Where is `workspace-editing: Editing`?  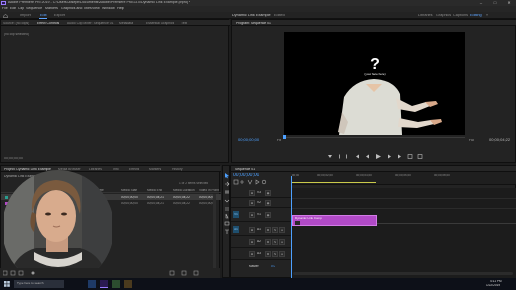 workspace-editing: Editing is located at coordinates (476, 16).